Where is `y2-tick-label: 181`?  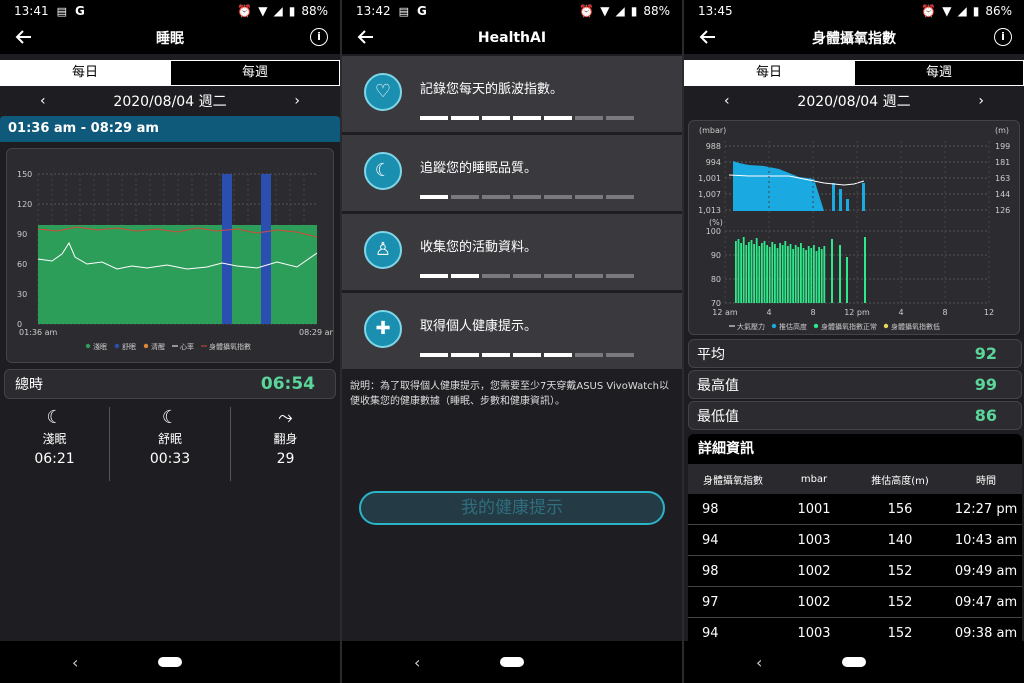
y2-tick-label: 181 is located at coordinates (1002, 162).